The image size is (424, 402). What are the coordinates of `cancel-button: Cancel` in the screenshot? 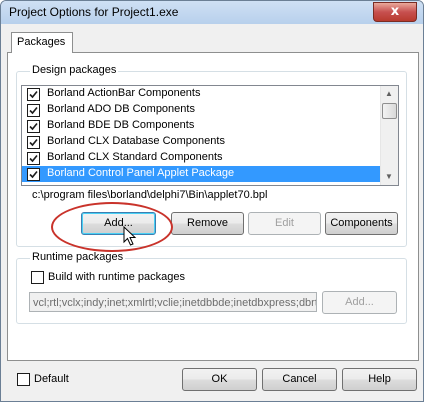 It's located at (299, 379).